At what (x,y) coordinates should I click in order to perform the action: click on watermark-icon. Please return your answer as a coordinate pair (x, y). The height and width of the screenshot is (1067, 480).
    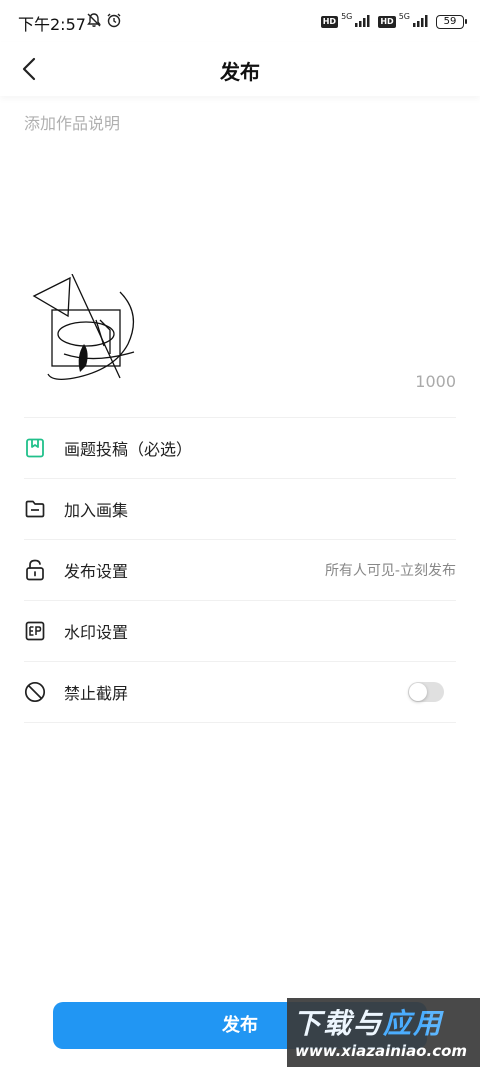
    Looking at the image, I should click on (35, 631).